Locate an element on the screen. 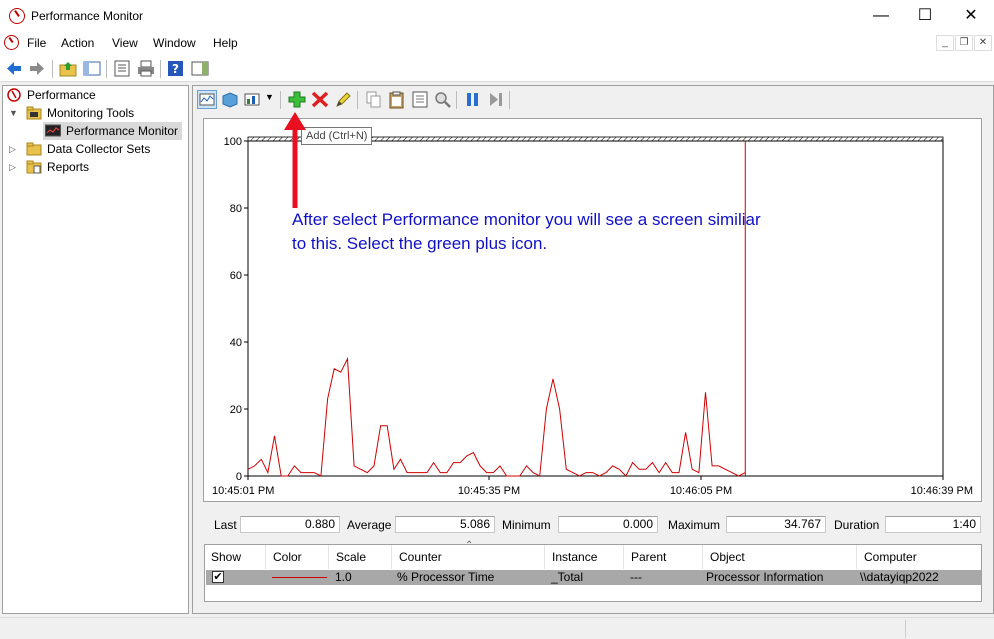  y-tick-label: 80 is located at coordinates (236, 209).